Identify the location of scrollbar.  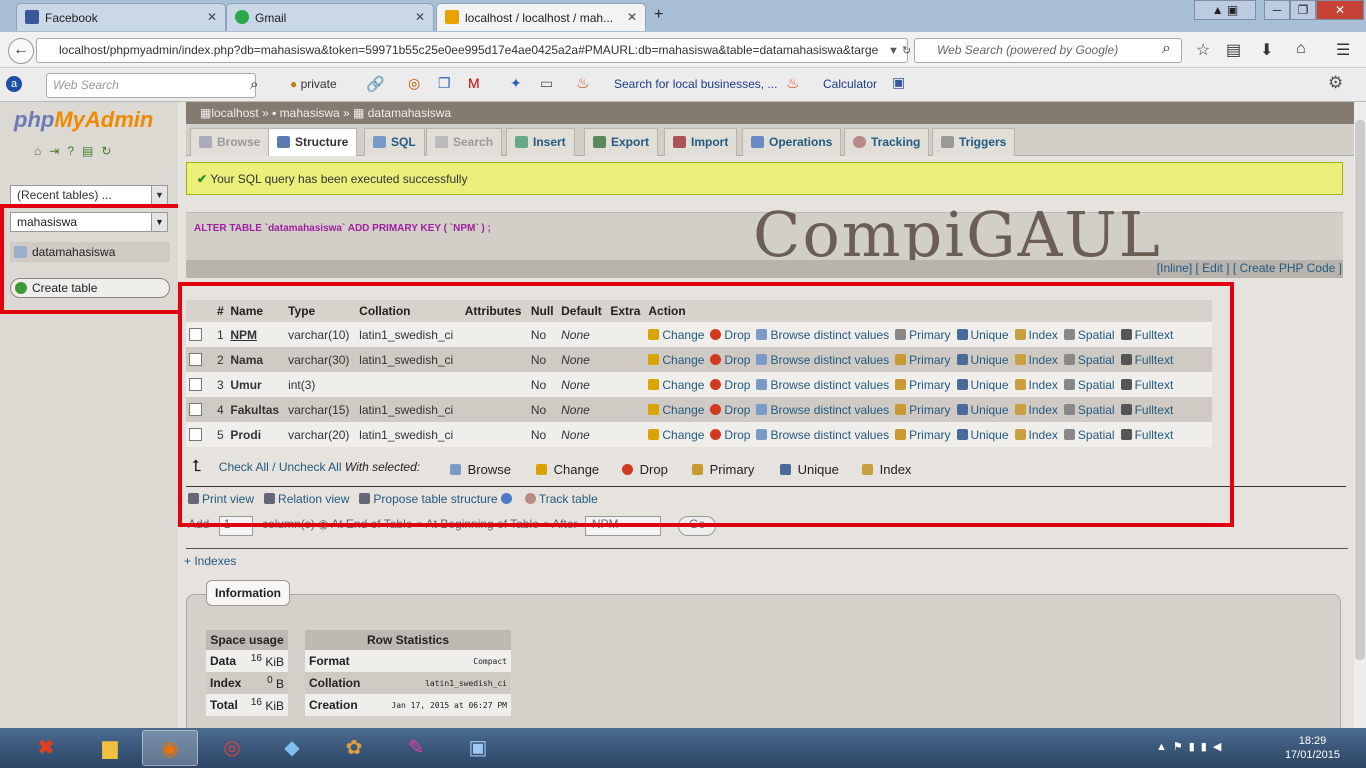
(1360, 415).